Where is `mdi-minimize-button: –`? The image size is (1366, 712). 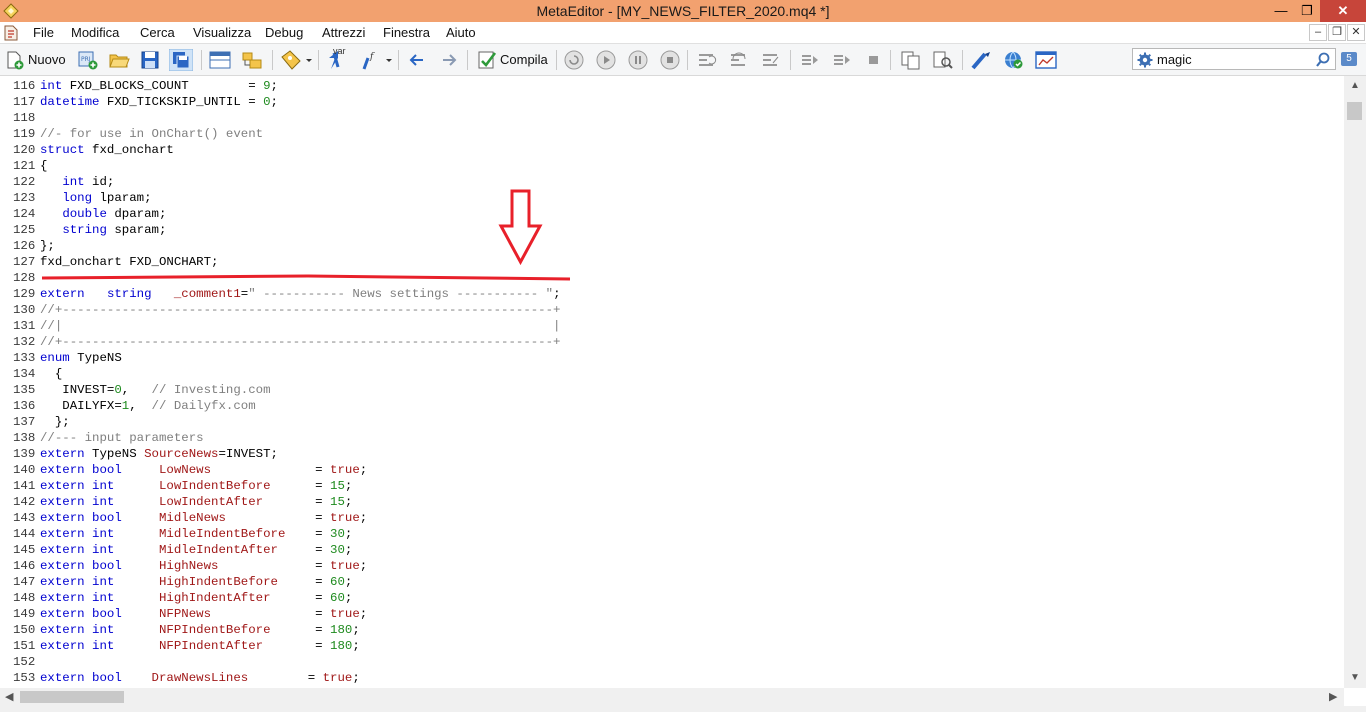 mdi-minimize-button: – is located at coordinates (1318, 32).